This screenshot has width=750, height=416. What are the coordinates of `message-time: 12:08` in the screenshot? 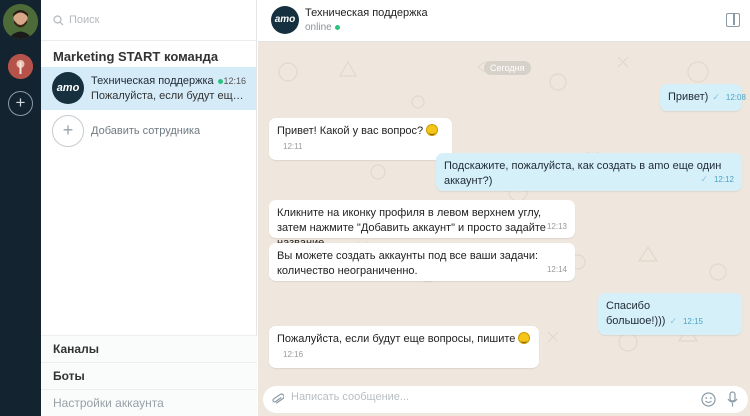 It's located at (735, 97).